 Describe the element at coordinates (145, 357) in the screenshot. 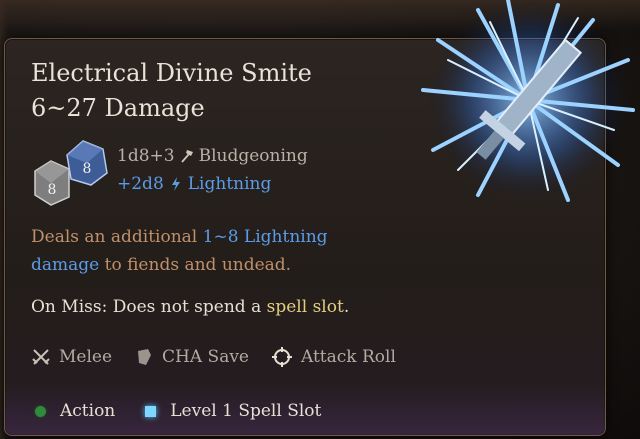

I see `shield-icon` at that location.